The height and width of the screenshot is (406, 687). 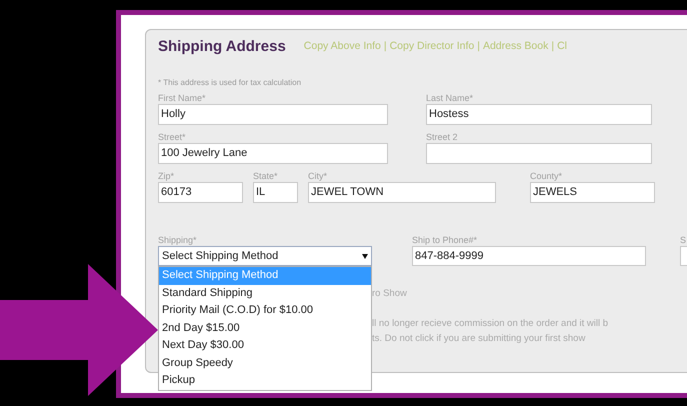 I want to click on phone-field: 847-884-9999, so click(x=529, y=256).